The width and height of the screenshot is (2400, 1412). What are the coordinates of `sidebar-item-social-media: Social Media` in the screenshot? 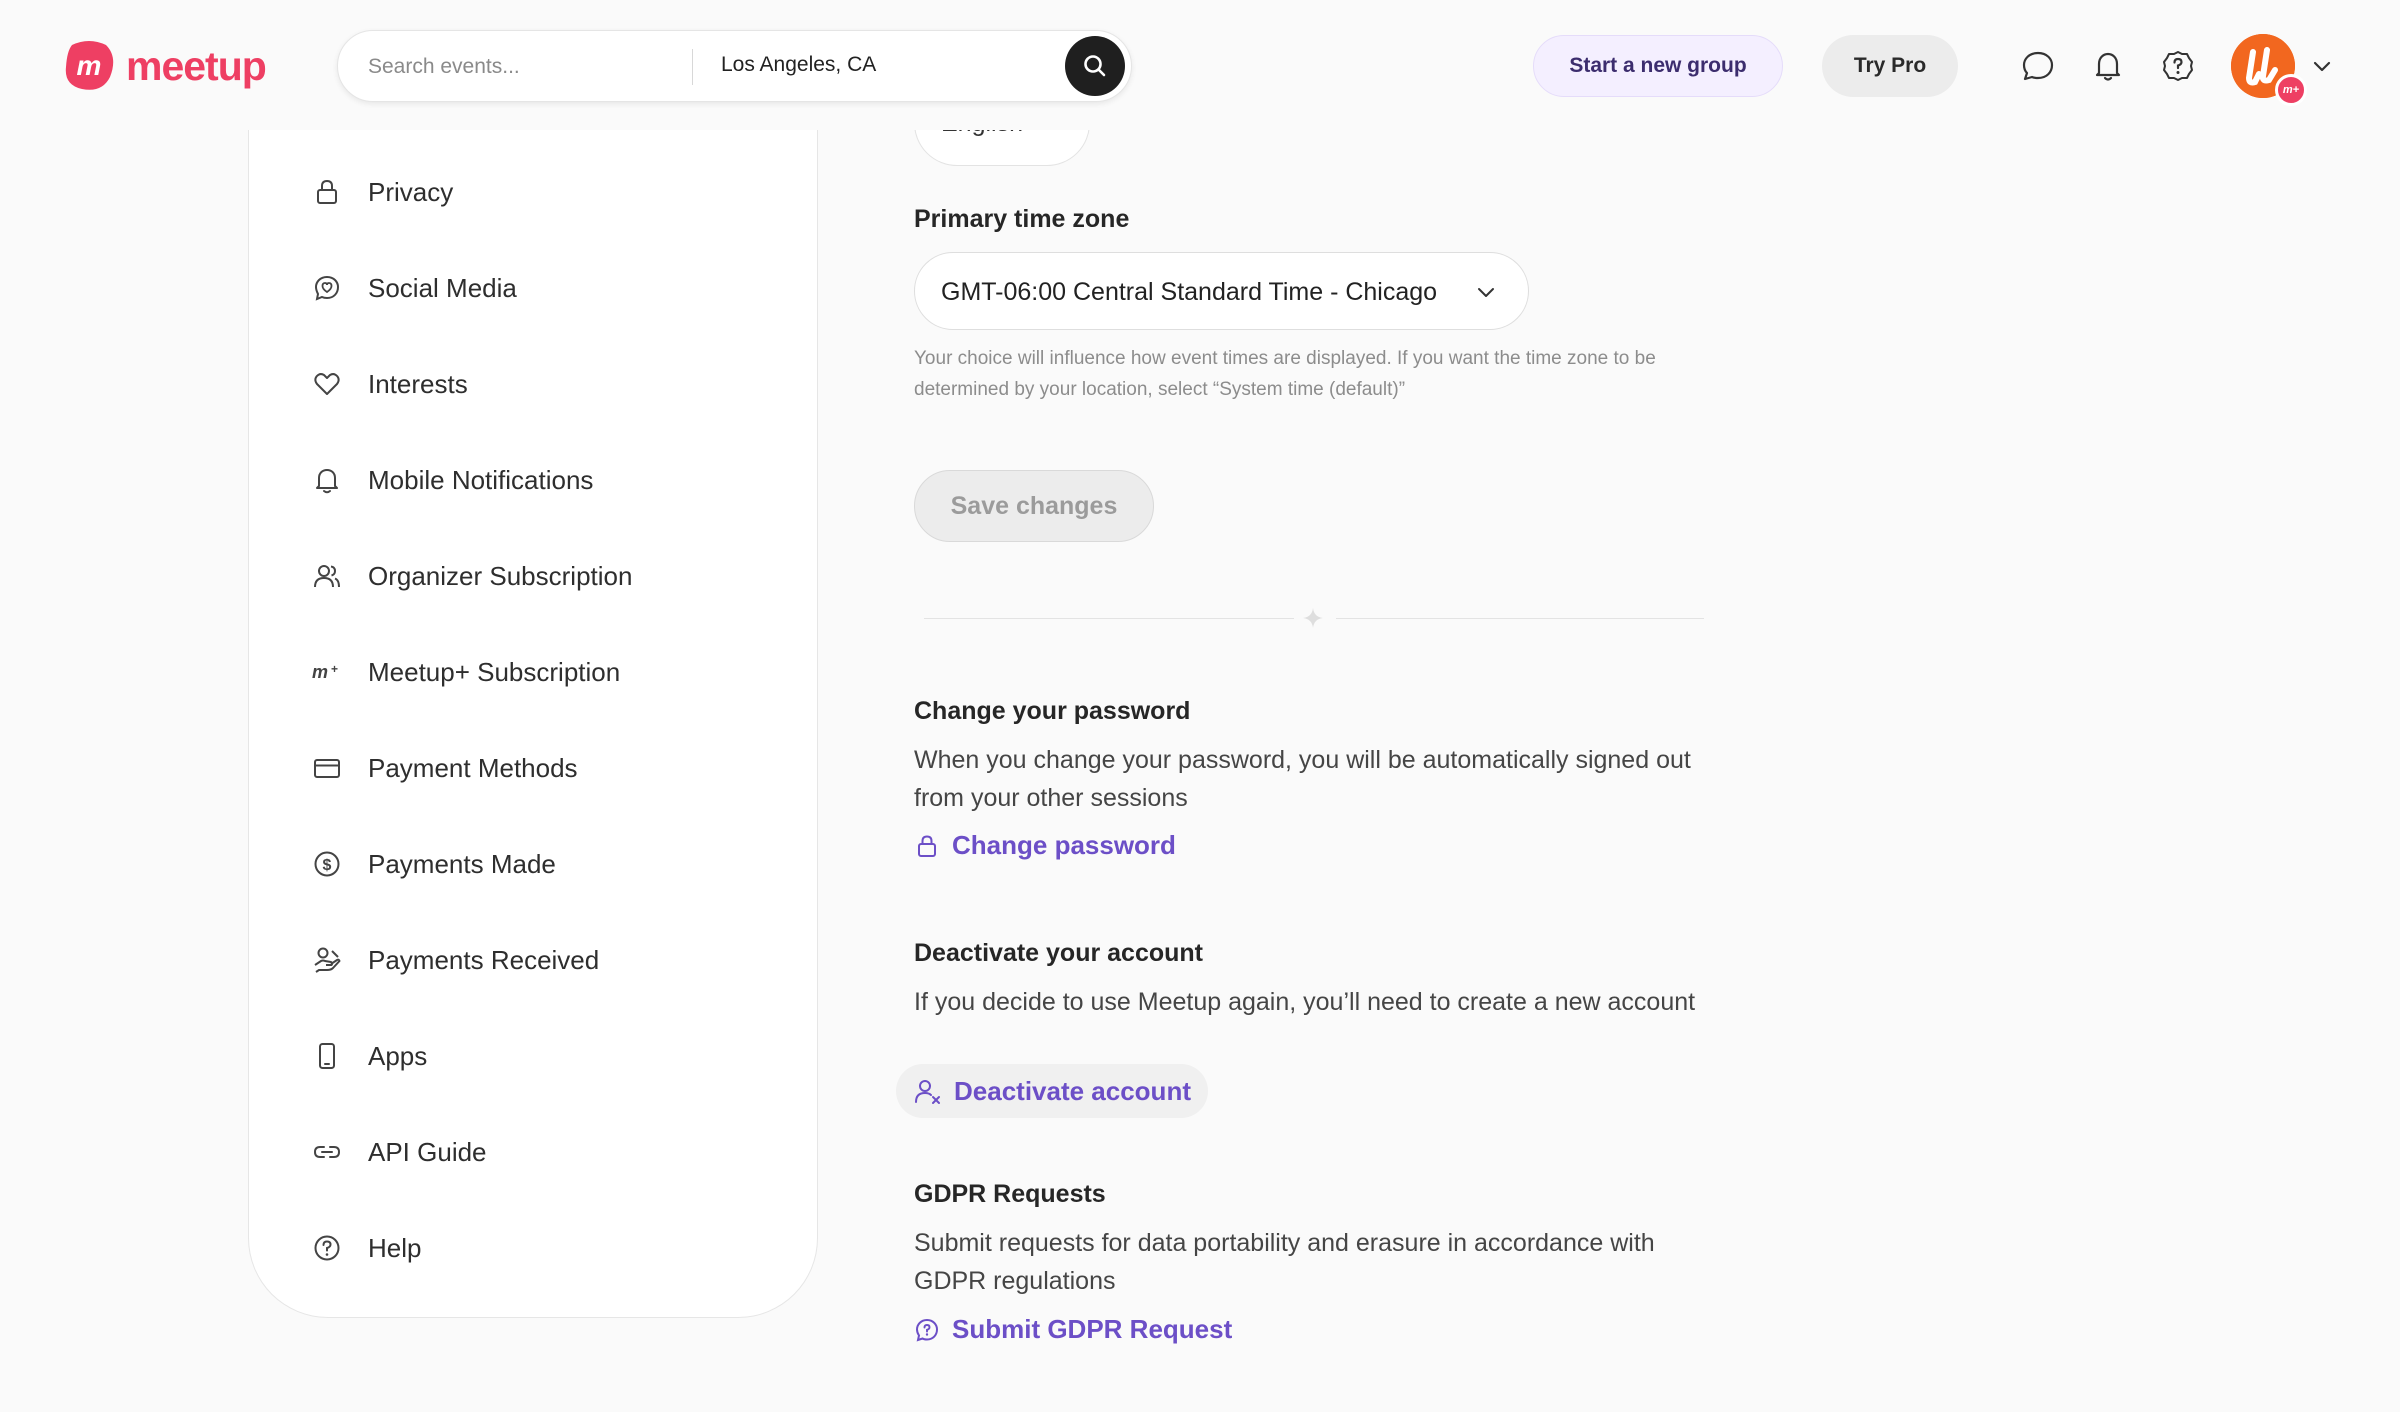 It's located at (541, 288).